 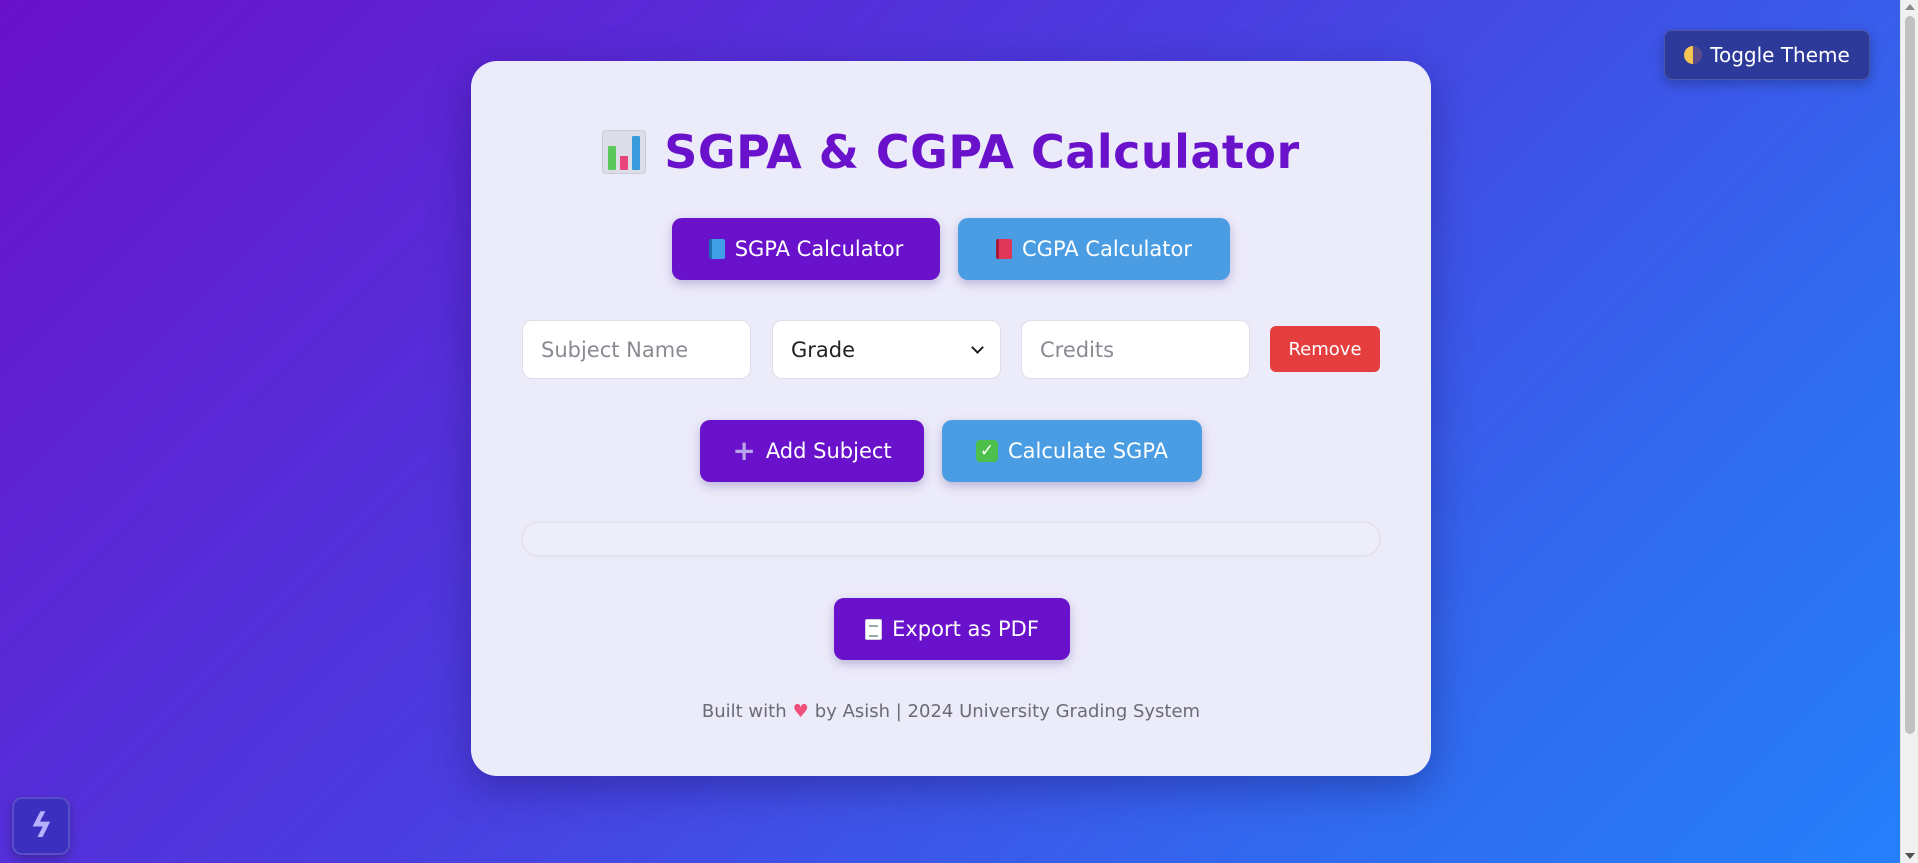 What do you see at coordinates (744, 450) in the screenshot?
I see `plus-icon: +` at bounding box center [744, 450].